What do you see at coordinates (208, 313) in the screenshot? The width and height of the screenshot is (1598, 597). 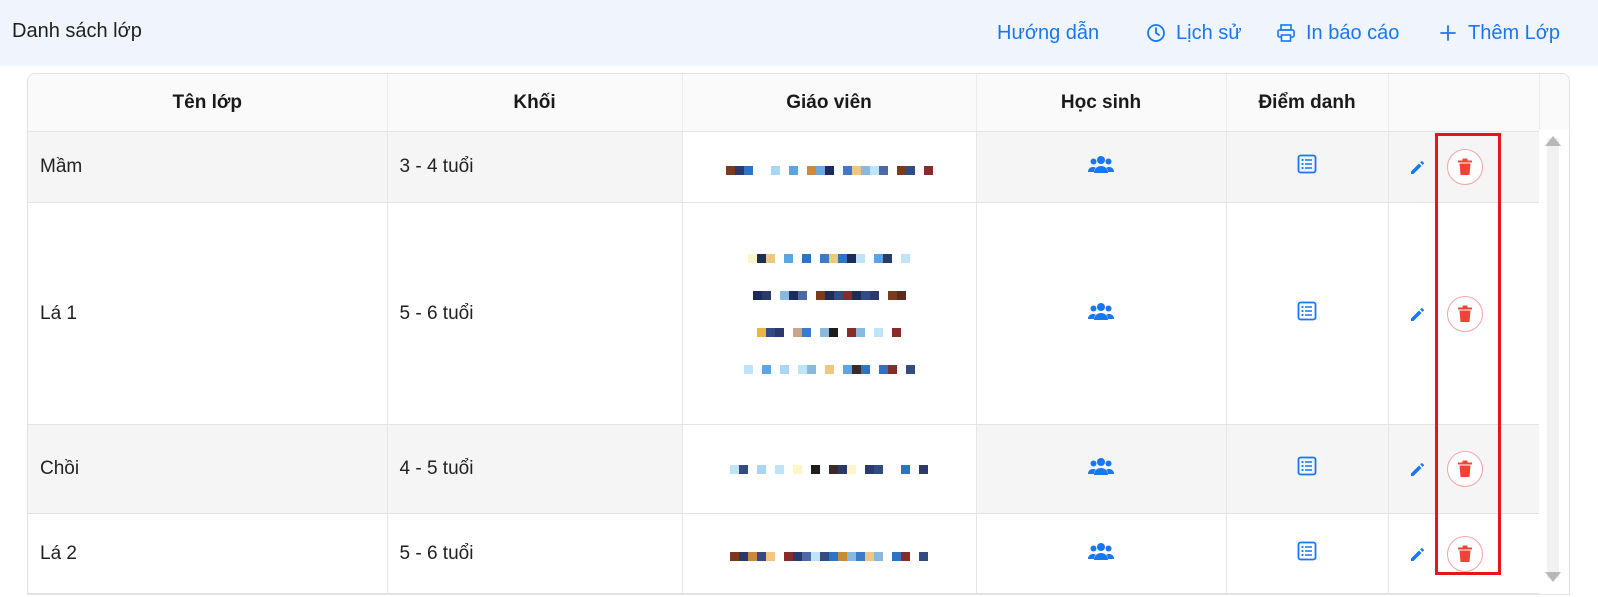 I see `class-name-cell: Lá 1` at bounding box center [208, 313].